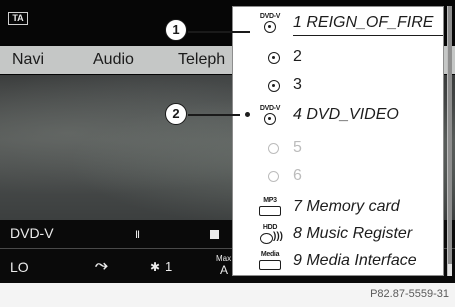 This screenshot has height=307, width=455. I want to click on active-disc-bullet, so click(247, 114).